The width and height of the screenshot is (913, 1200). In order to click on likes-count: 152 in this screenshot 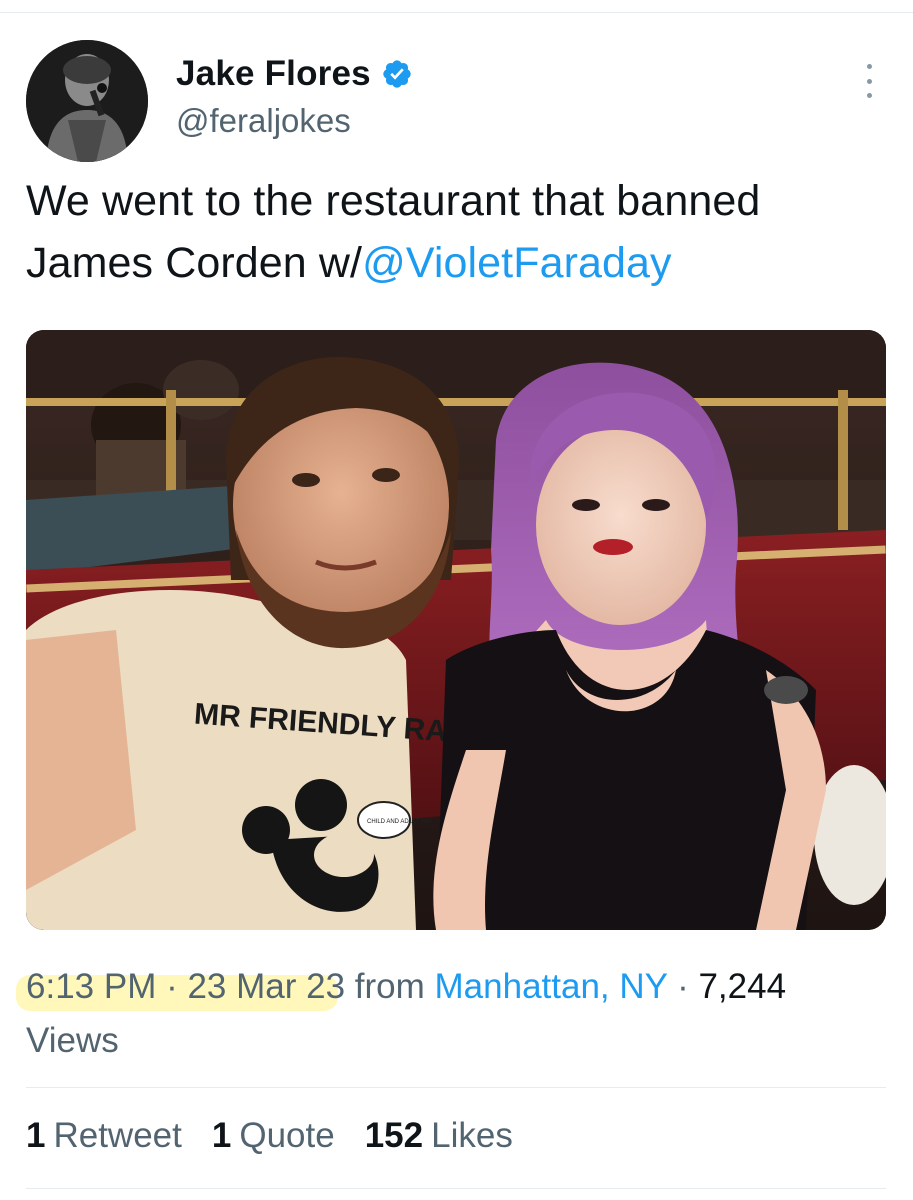, I will do `click(394, 1135)`.